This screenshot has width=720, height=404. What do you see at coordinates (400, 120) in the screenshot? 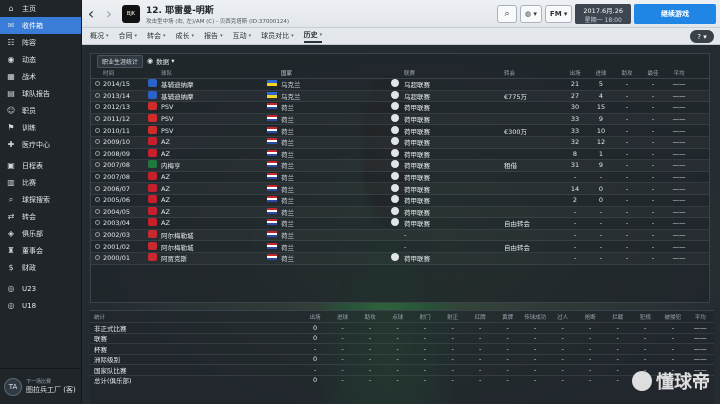
I see `table-row: 2011/12 PSV 荷兰 荷甲联赛 33 9 - - ——` at bounding box center [400, 120].